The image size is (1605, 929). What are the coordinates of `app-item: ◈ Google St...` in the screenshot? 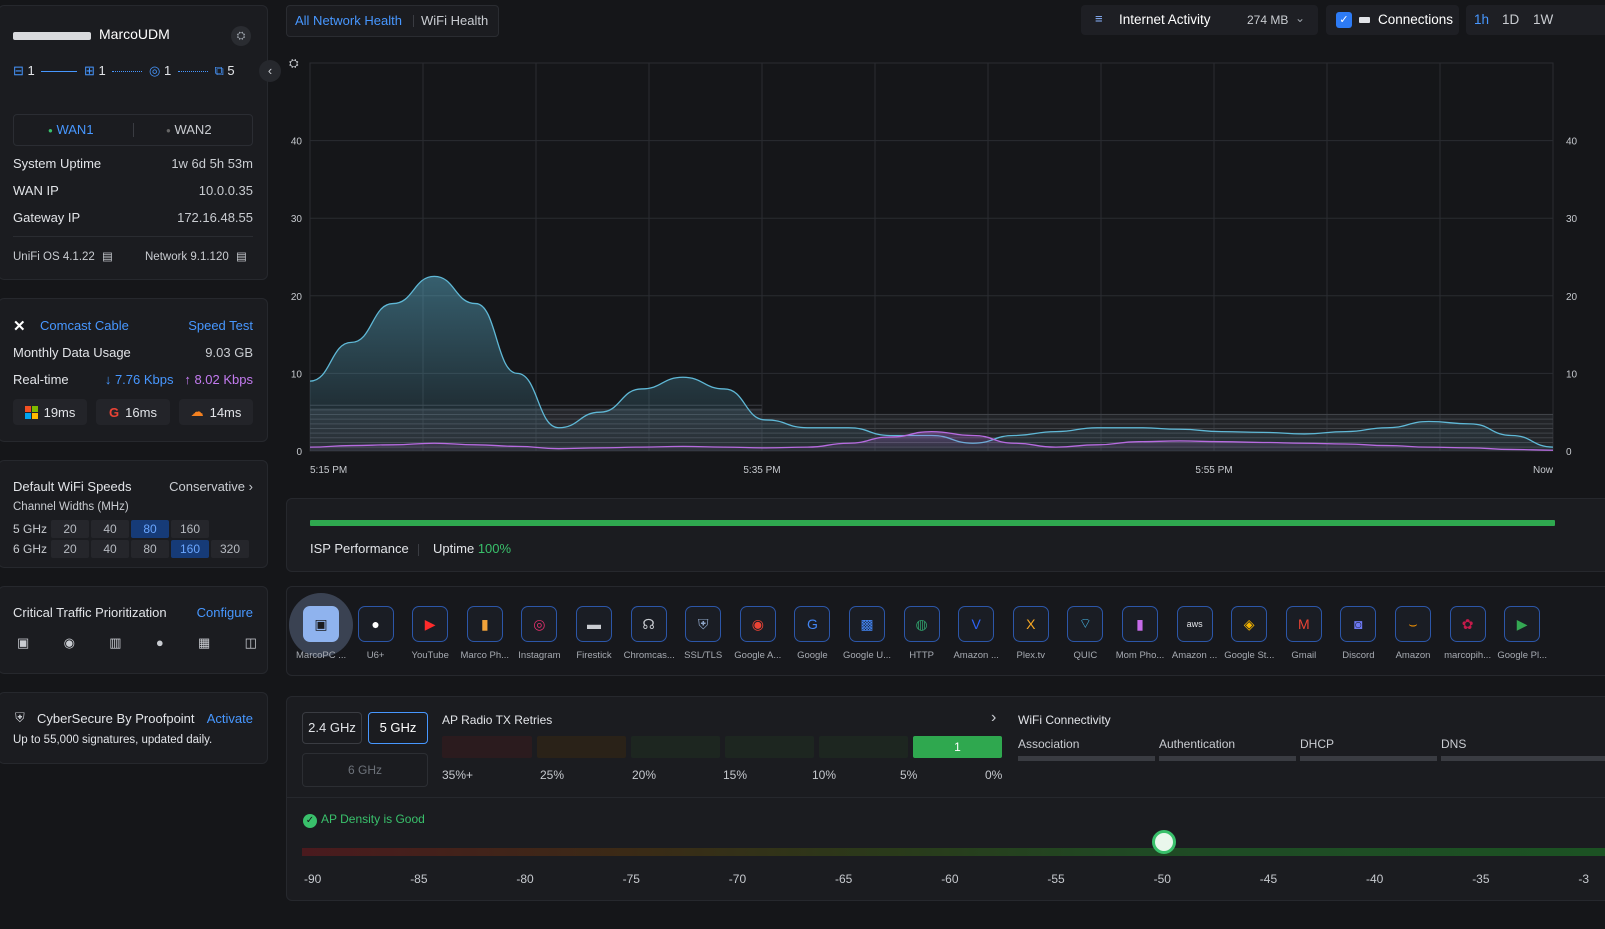 It's located at (1249, 633).